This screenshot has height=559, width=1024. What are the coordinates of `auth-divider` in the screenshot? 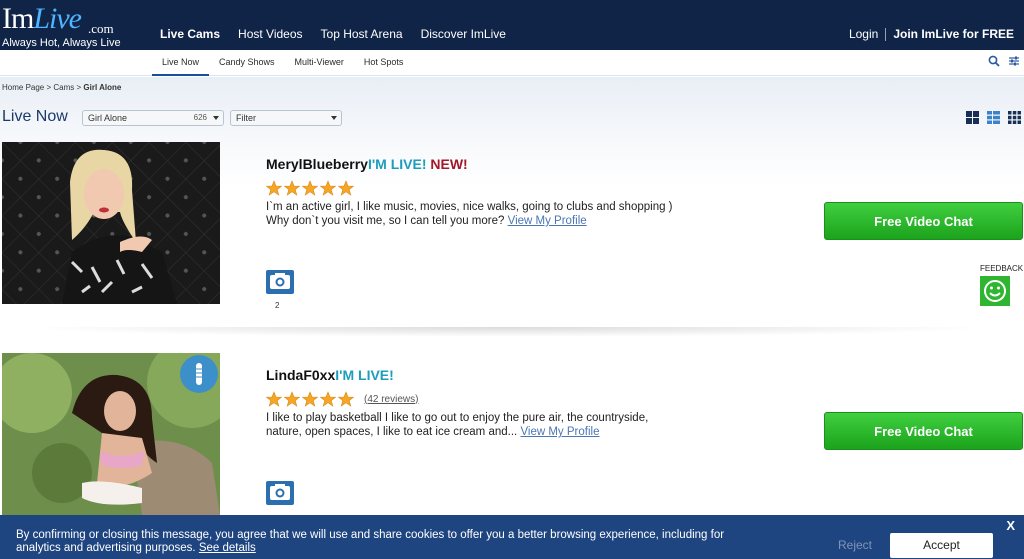 It's located at (886, 34).